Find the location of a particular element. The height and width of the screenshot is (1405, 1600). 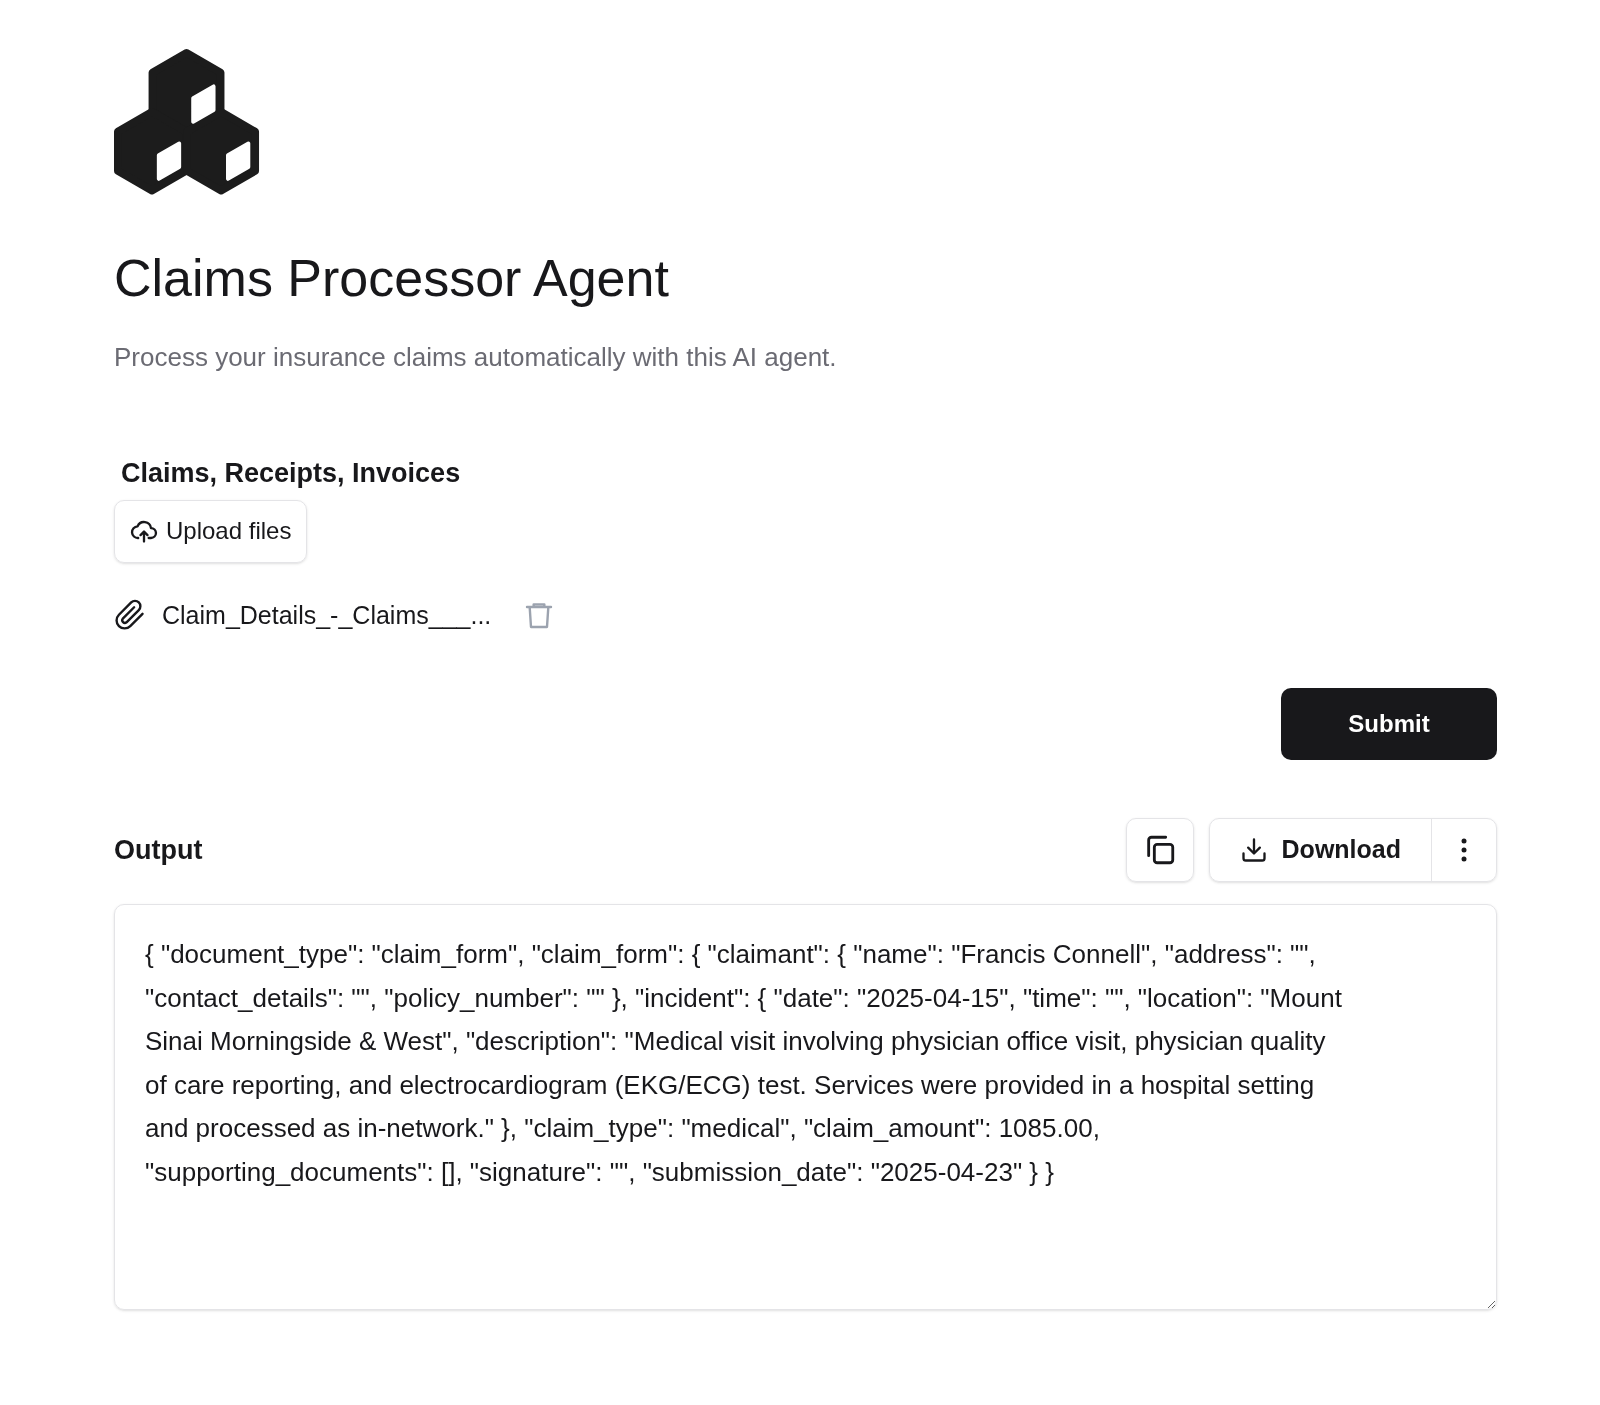

upload-button: Upload files is located at coordinates (211, 531).